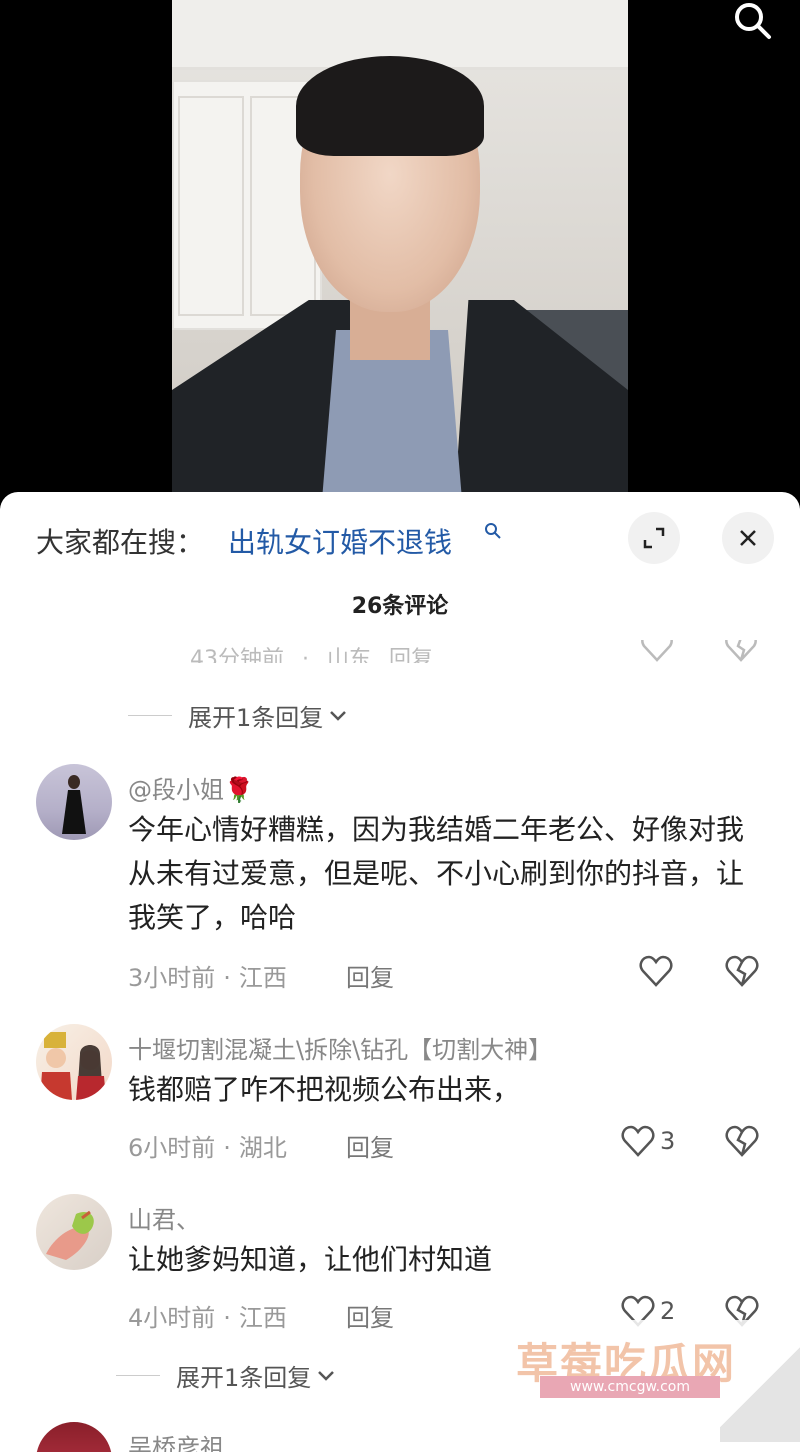 This screenshot has width=800, height=1452. Describe the element at coordinates (741, 654) in the screenshot. I see `dislike-icon` at that location.